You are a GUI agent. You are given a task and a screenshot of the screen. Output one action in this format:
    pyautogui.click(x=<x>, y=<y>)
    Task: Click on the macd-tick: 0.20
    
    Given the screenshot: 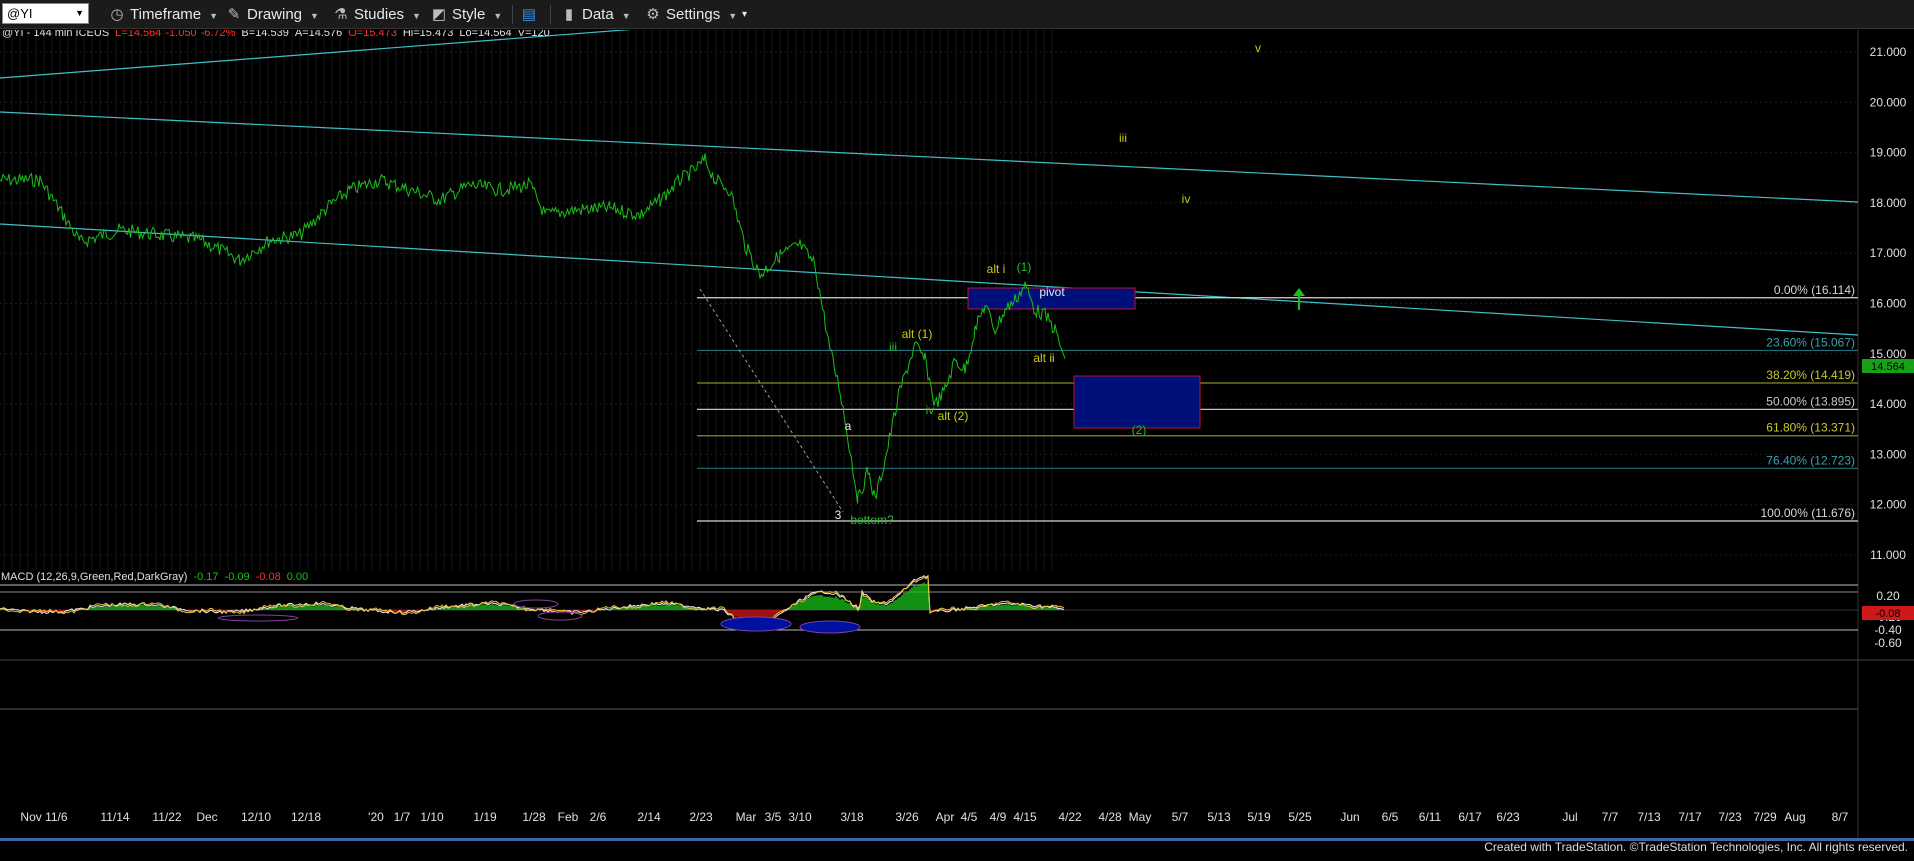 What is the action you would take?
    pyautogui.click(x=1888, y=596)
    